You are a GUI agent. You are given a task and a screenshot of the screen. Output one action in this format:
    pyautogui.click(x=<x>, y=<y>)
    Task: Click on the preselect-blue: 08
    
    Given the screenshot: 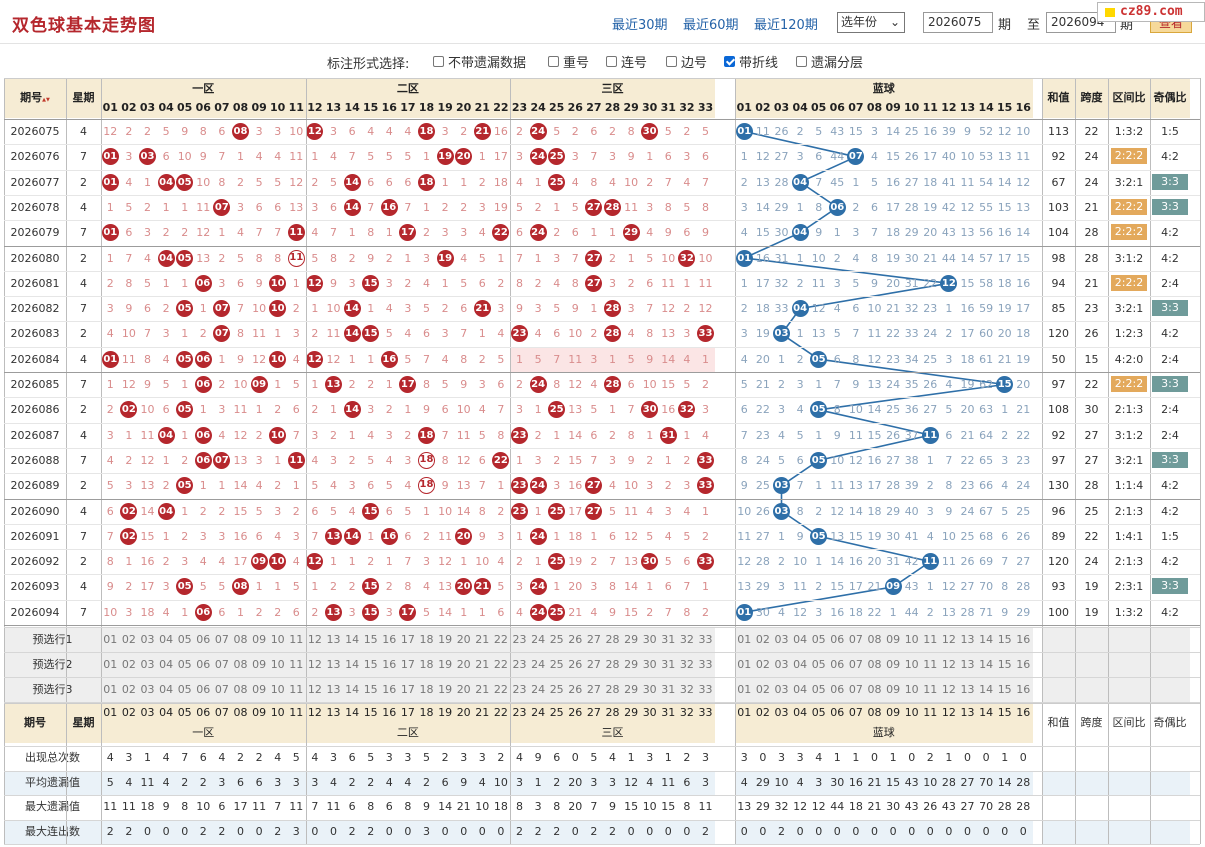 What is the action you would take?
    pyautogui.click(x=874, y=664)
    